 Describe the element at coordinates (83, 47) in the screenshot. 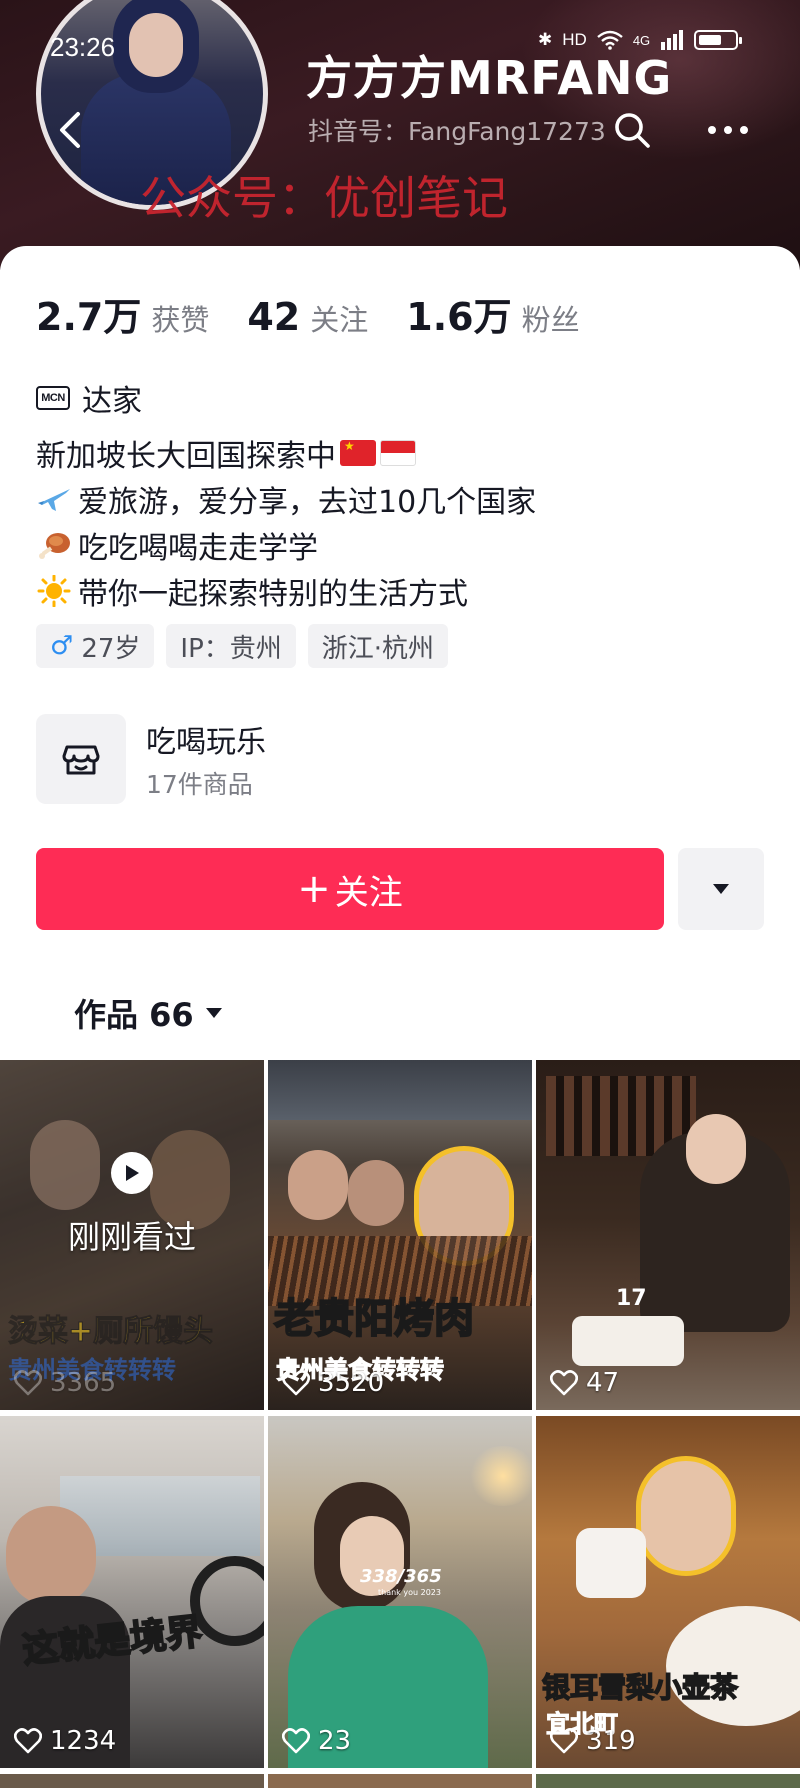

I see `status-time: 23:26` at that location.